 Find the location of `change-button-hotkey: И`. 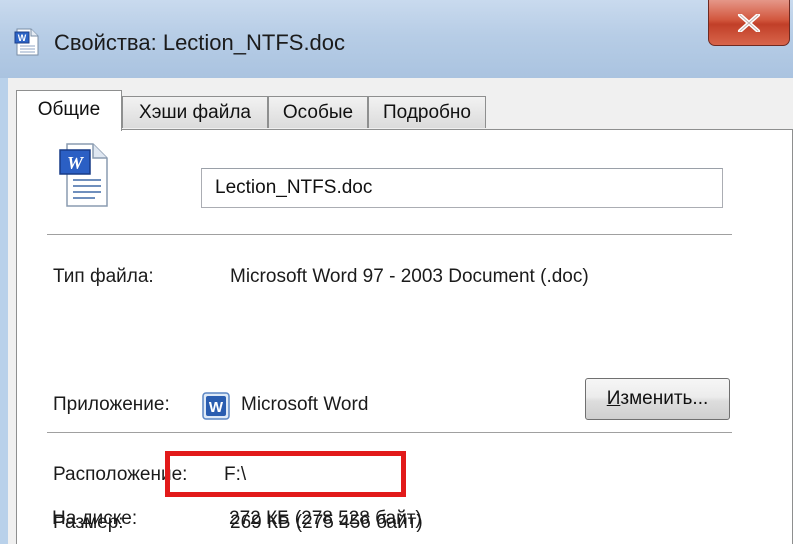

change-button-hotkey: И is located at coordinates (613, 398).